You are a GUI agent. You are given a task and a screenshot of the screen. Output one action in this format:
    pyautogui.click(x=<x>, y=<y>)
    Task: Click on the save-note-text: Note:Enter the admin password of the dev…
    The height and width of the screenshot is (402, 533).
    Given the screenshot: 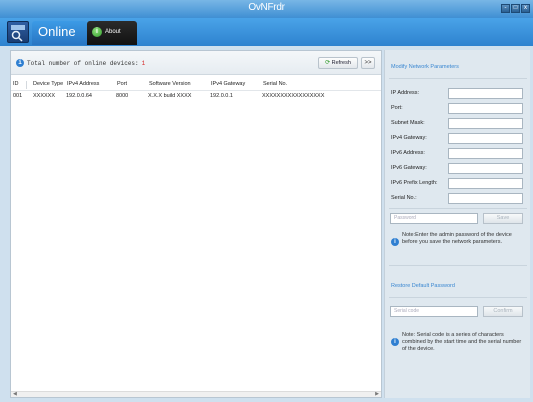 What is the action you would take?
    pyautogui.click(x=457, y=238)
    